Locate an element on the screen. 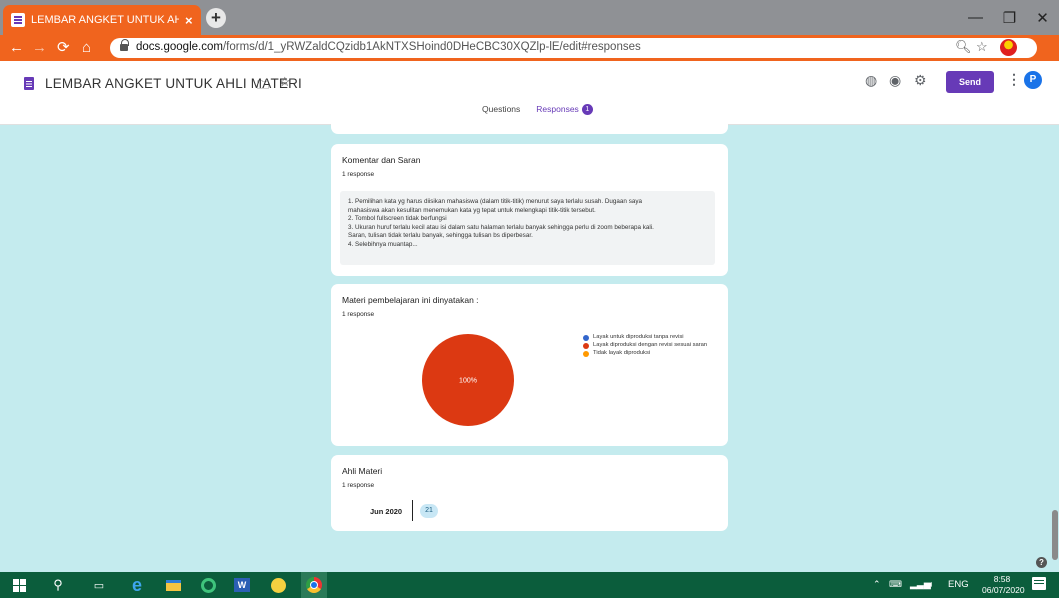  taskbar-clock: 8:58 06/07/2020 is located at coordinates (1003, 585).